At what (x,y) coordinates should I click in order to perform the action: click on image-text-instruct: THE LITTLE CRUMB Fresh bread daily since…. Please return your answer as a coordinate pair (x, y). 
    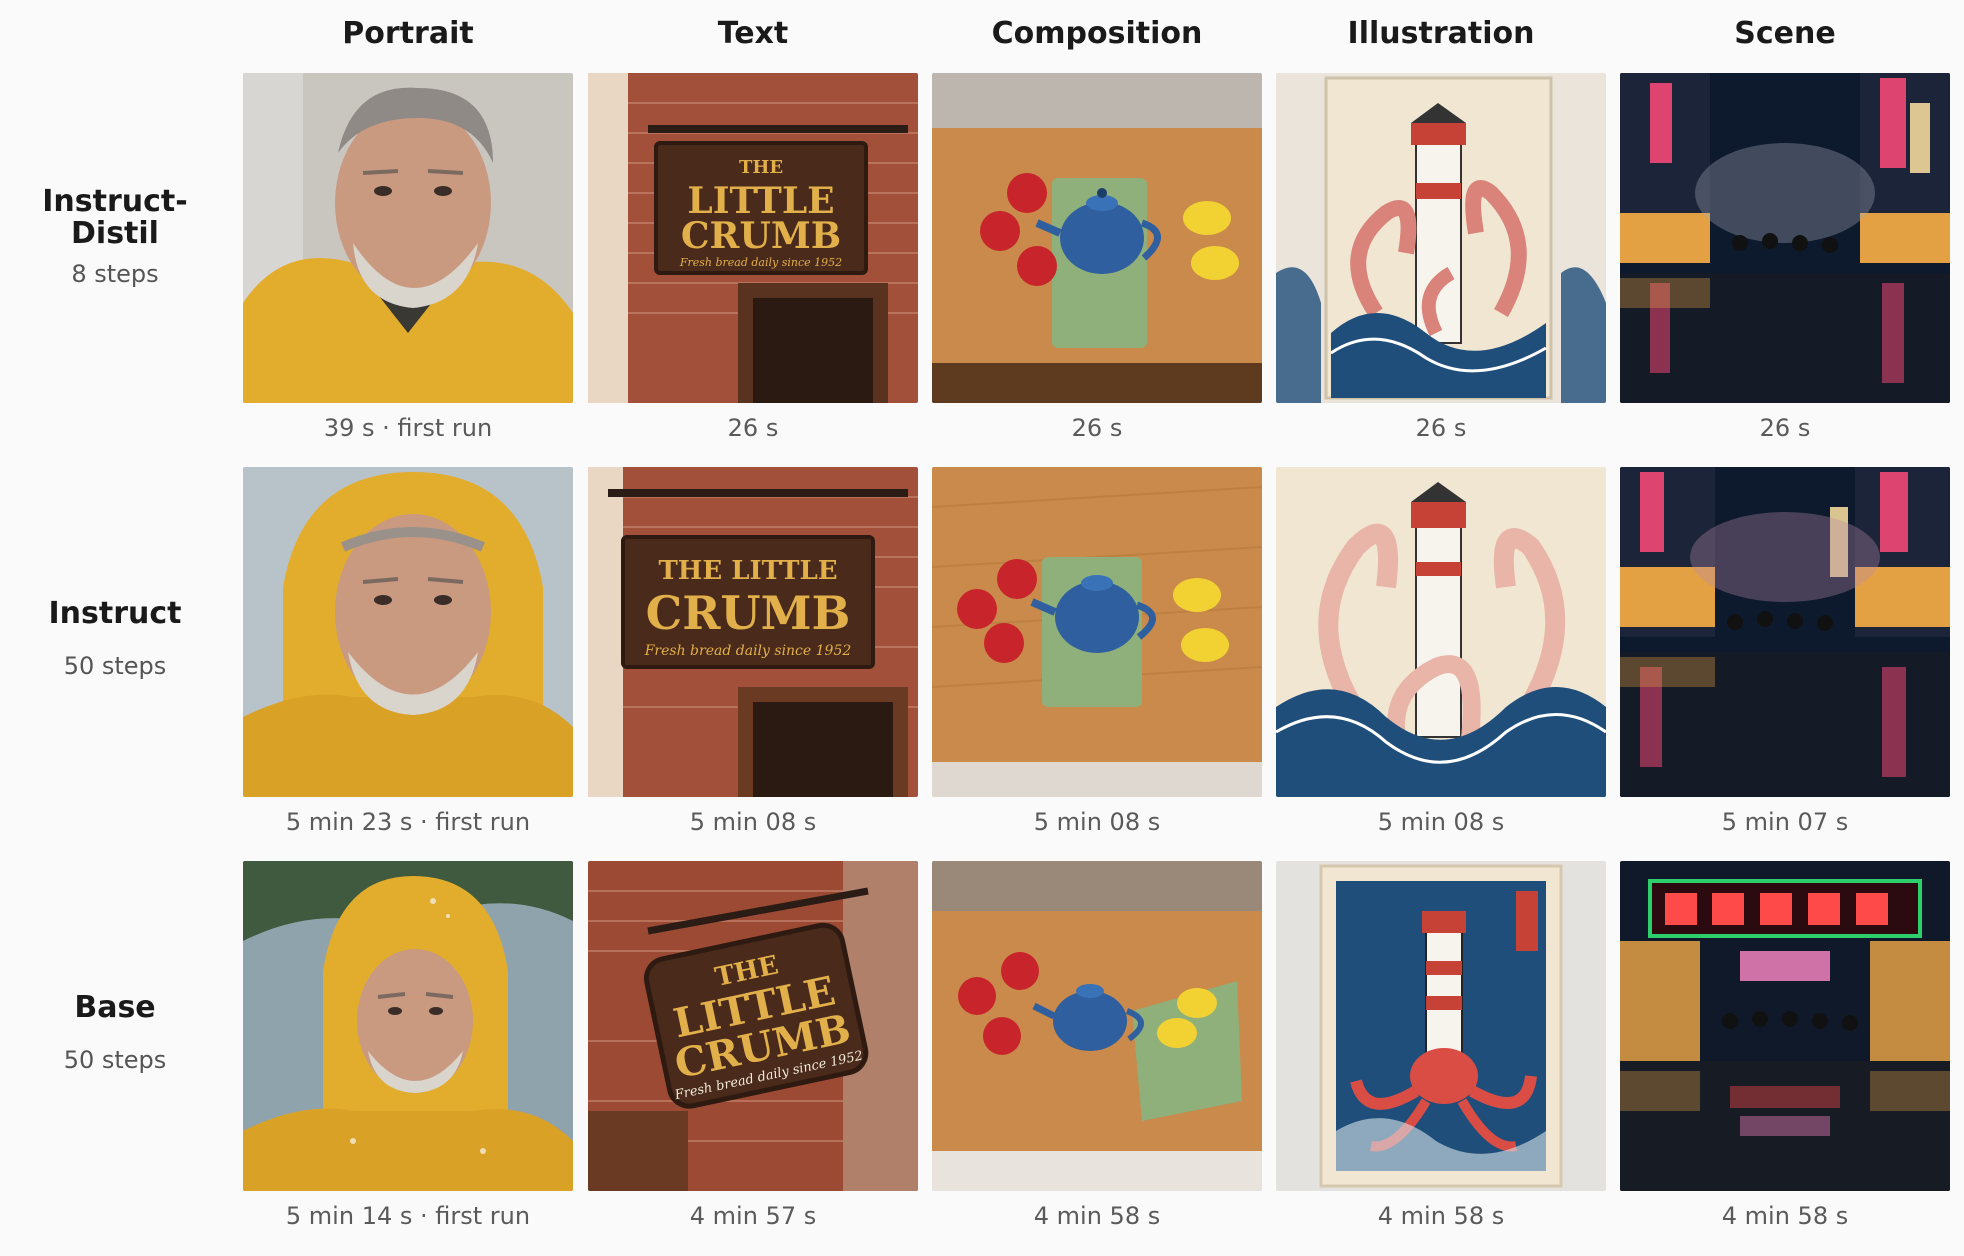
    Looking at the image, I should click on (753, 632).